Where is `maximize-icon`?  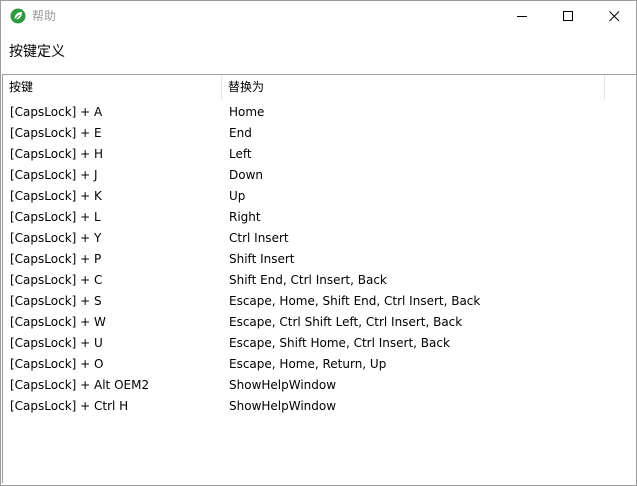
maximize-icon is located at coordinates (568, 16).